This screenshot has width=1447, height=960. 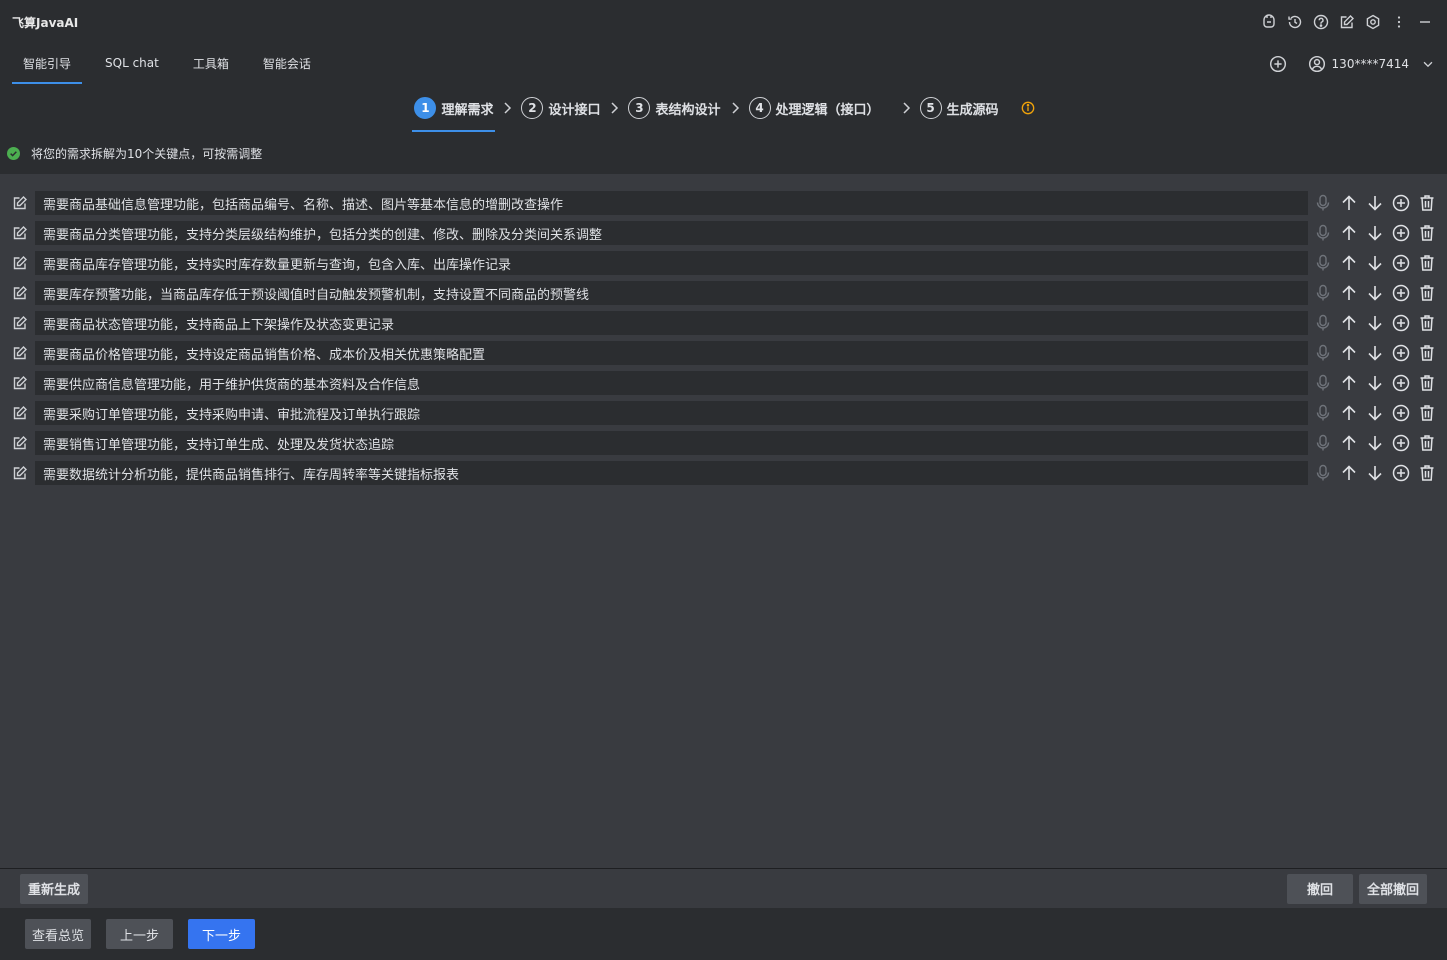 I want to click on requirement-row: 需要商品价格管理功能，支持设定商品销售价格、成本价及相关优惠策略配置, so click(x=723, y=353).